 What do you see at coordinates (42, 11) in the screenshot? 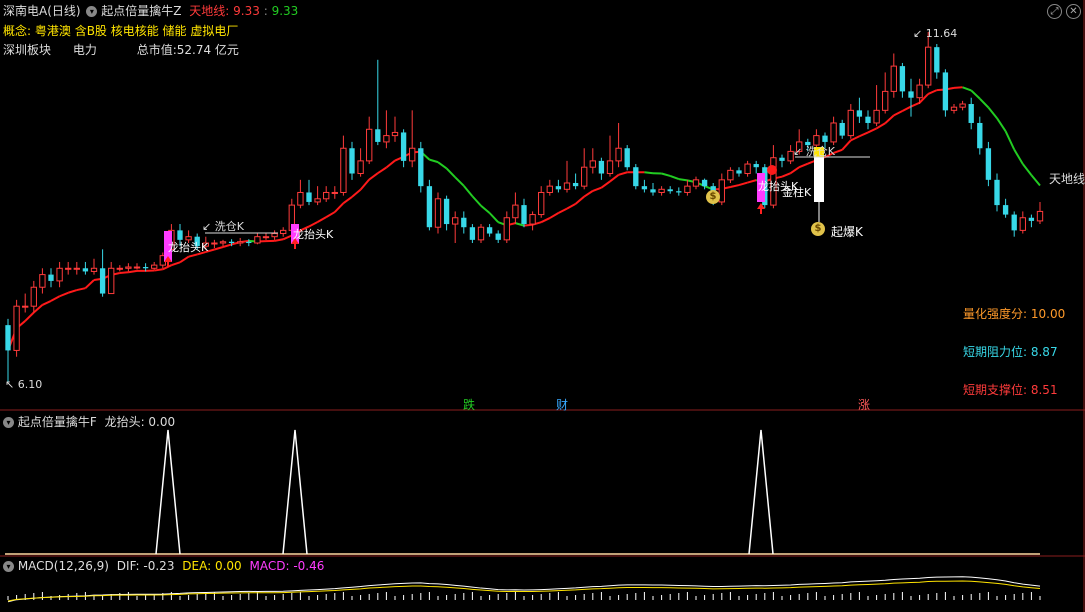
I see `stock-name: 深南电A(日线)` at bounding box center [42, 11].